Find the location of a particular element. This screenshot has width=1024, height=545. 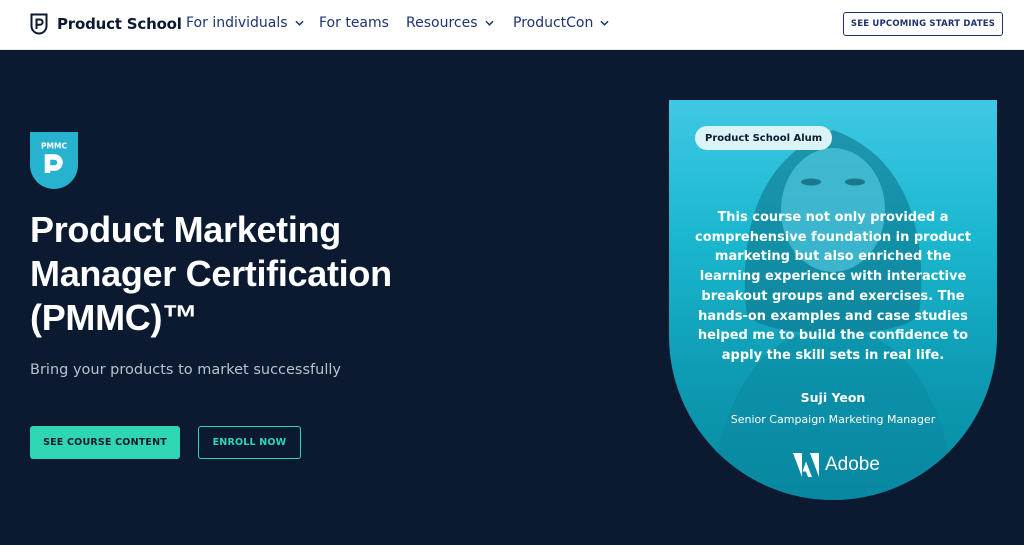

adobe-logo-icon is located at coordinates (806, 465).